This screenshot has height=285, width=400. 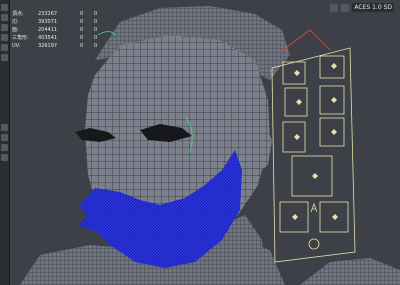 I want to click on viewport-top-right: ACES 1.0 SD, so click(x=362, y=7).